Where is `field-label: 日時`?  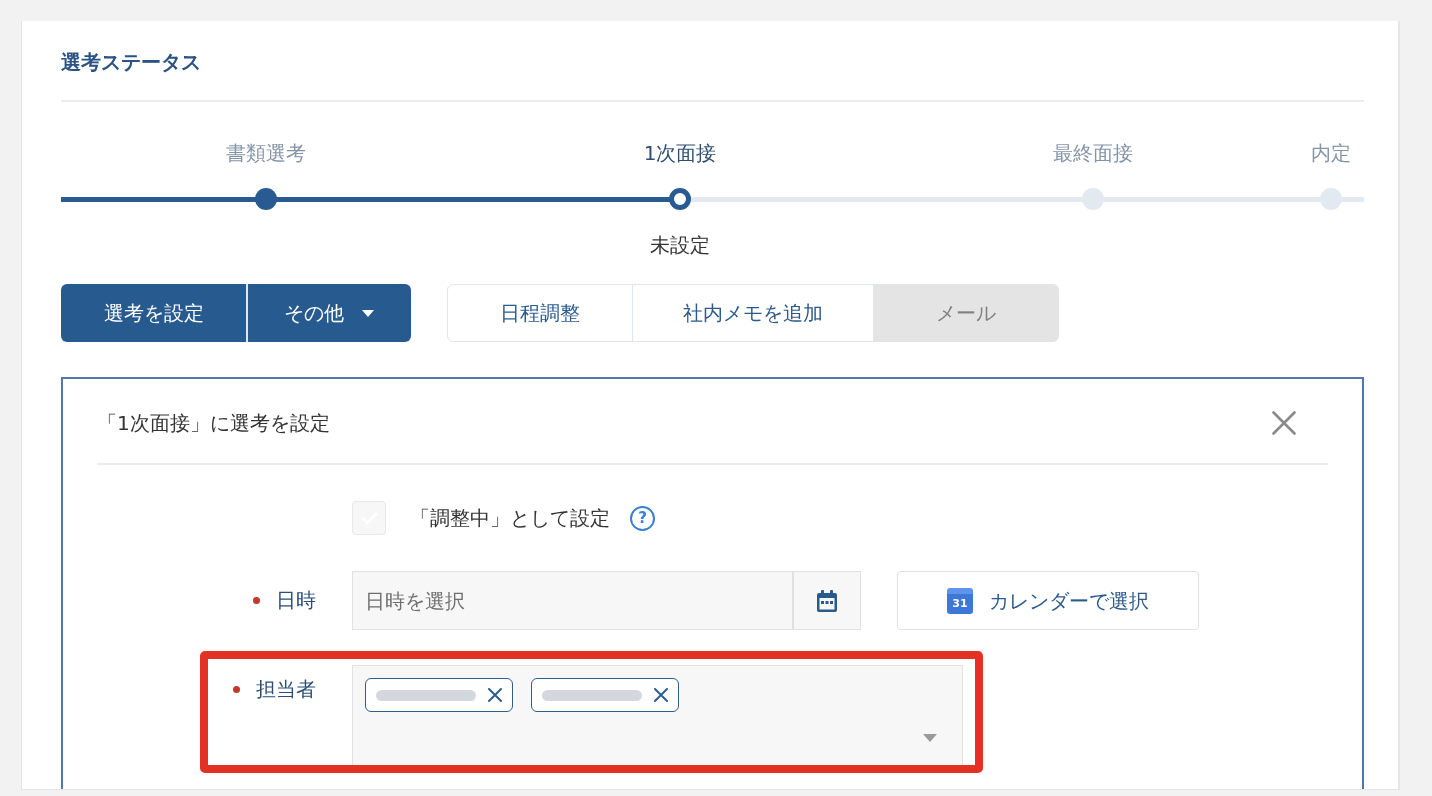
field-label: 日時 is located at coordinates (296, 600).